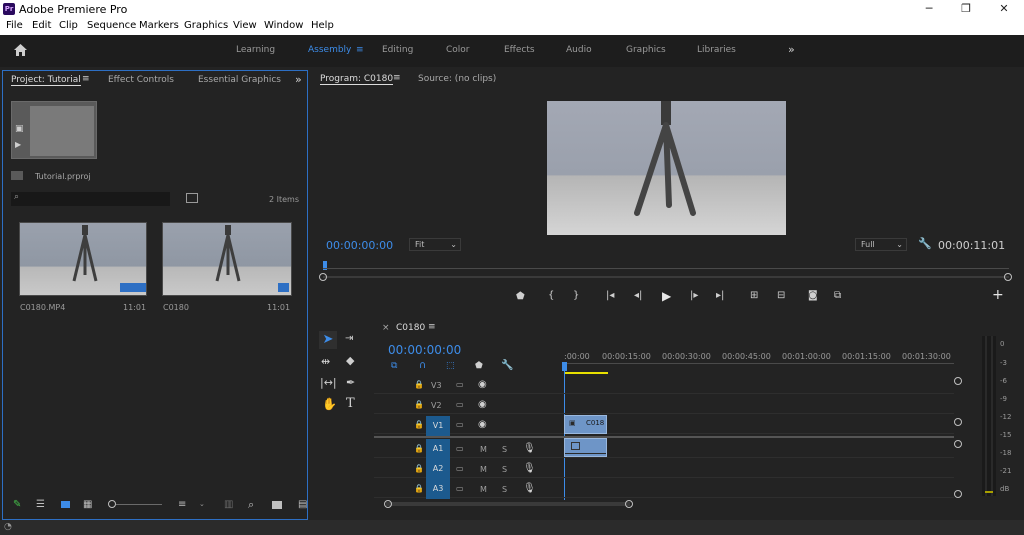 The width and height of the screenshot is (1024, 535). Describe the element at coordinates (87, 504) in the screenshot. I see `freeform-view-icon: ▦` at that location.